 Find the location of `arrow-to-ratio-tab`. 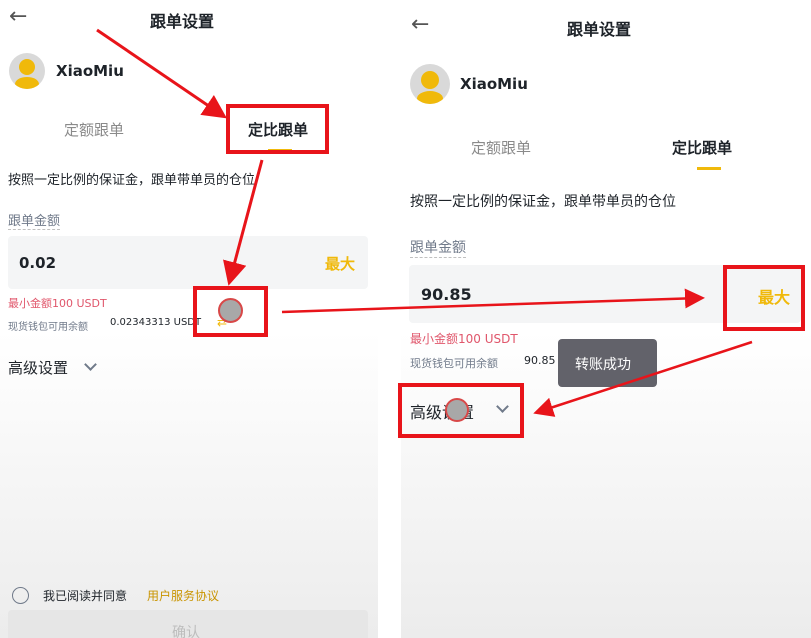

arrow-to-ratio-tab is located at coordinates (161, 73).